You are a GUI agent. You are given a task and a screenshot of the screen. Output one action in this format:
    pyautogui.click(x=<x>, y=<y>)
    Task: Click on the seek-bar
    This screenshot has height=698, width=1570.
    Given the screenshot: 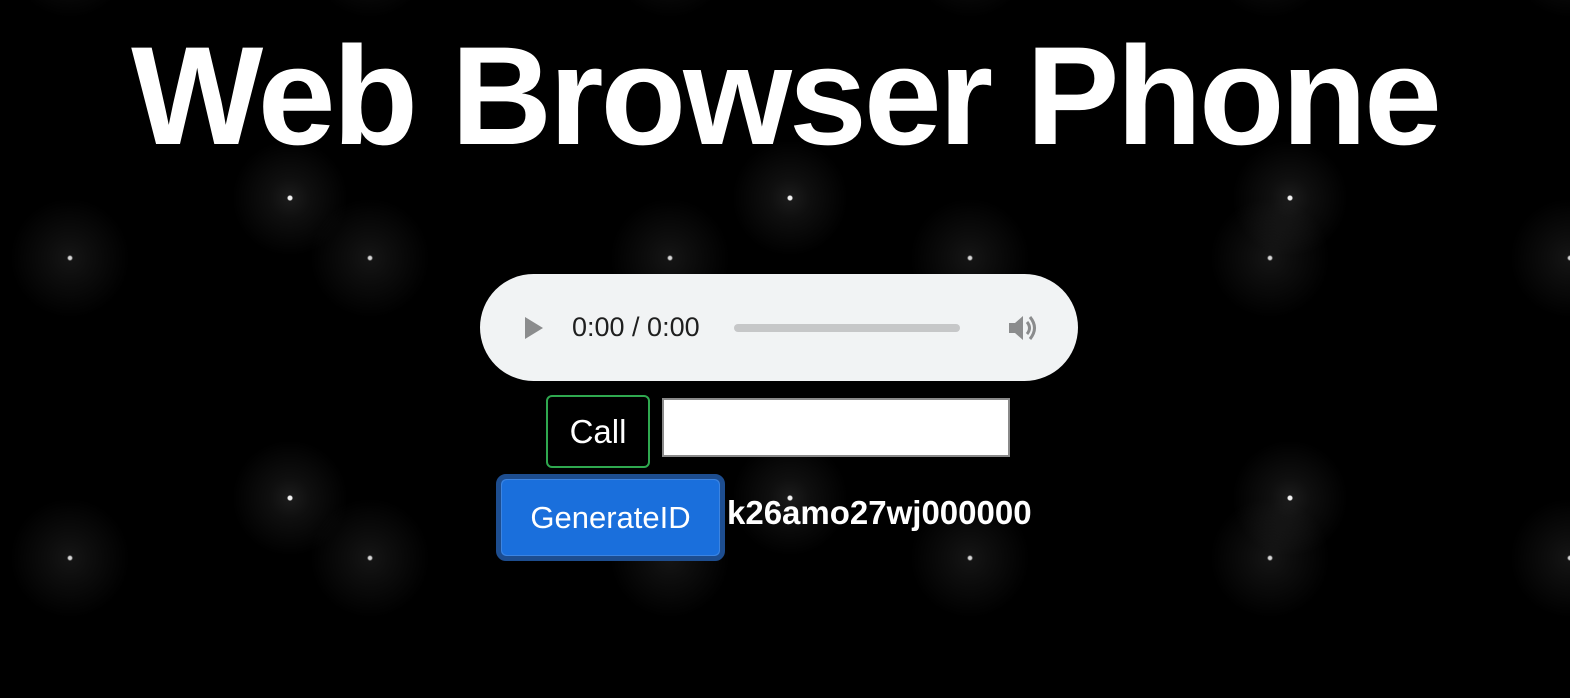 What is the action you would take?
    pyautogui.click(x=846, y=327)
    